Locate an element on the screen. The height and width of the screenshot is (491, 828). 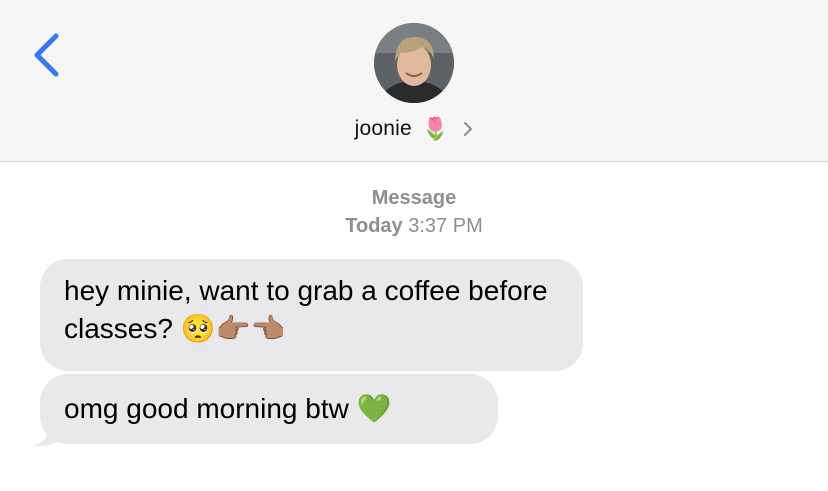
chevron-right-icon is located at coordinates (468, 129).